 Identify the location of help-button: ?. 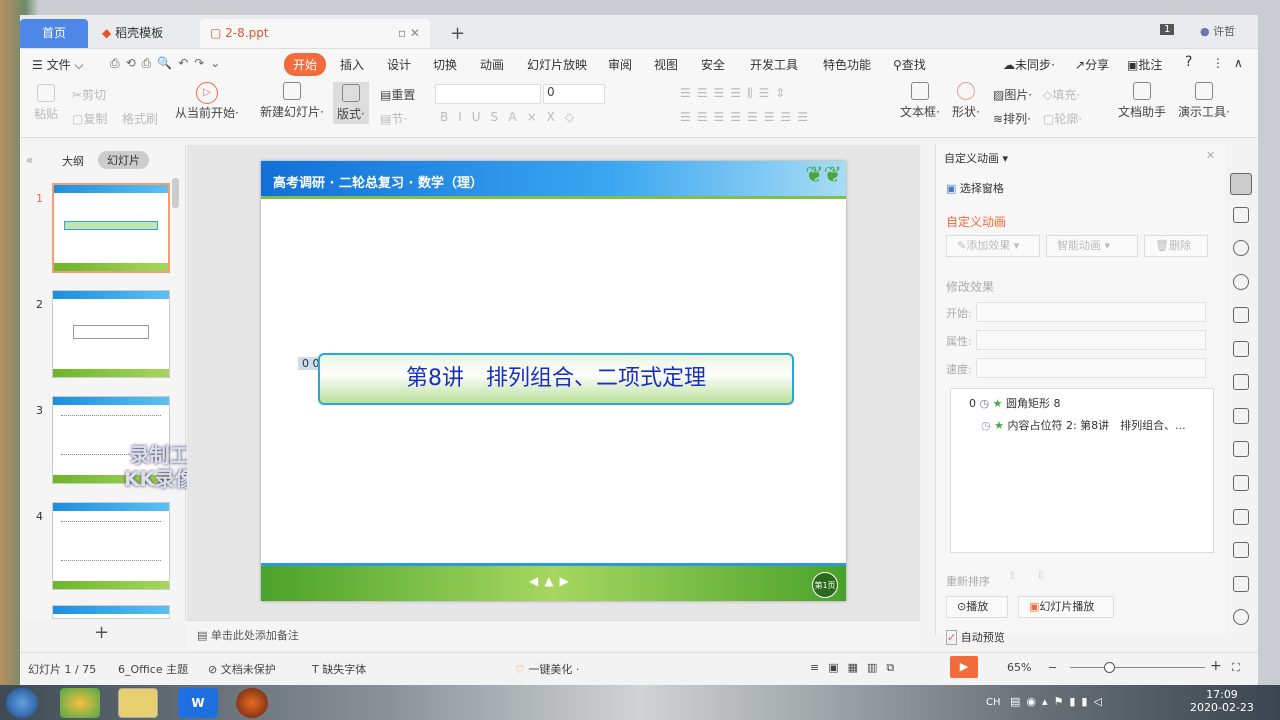
(1188, 62).